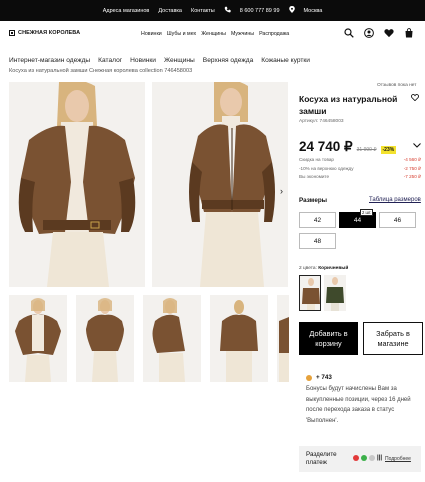 The width and height of the screenshot is (425, 482). I want to click on heart-icon, so click(389, 33).